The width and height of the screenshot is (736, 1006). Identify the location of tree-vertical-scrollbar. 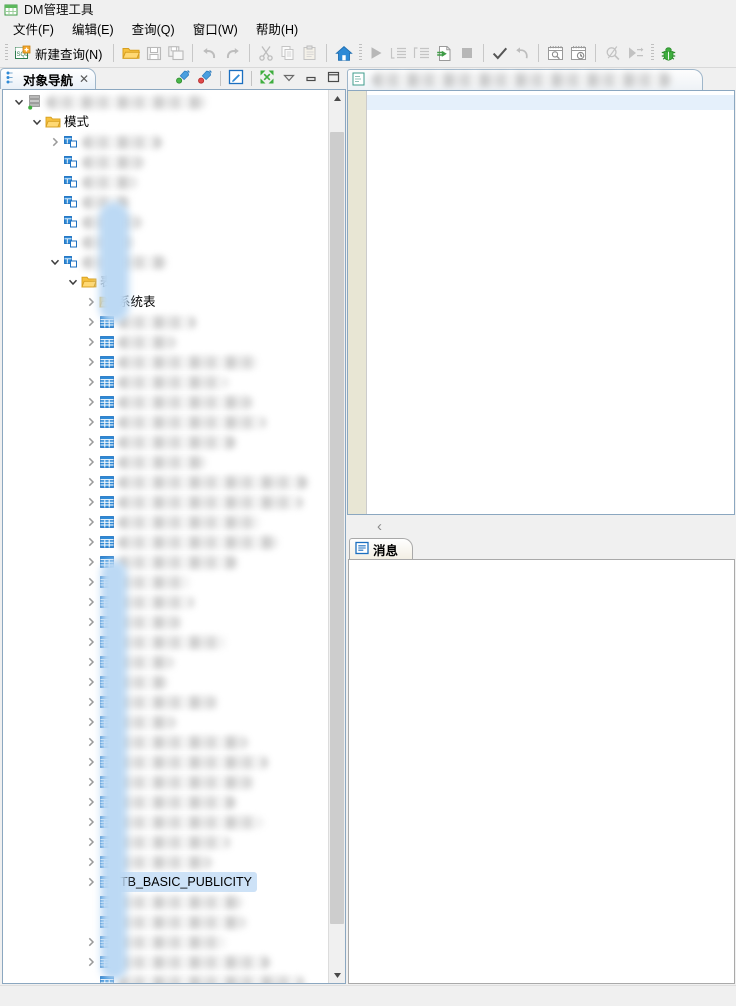
(336, 536).